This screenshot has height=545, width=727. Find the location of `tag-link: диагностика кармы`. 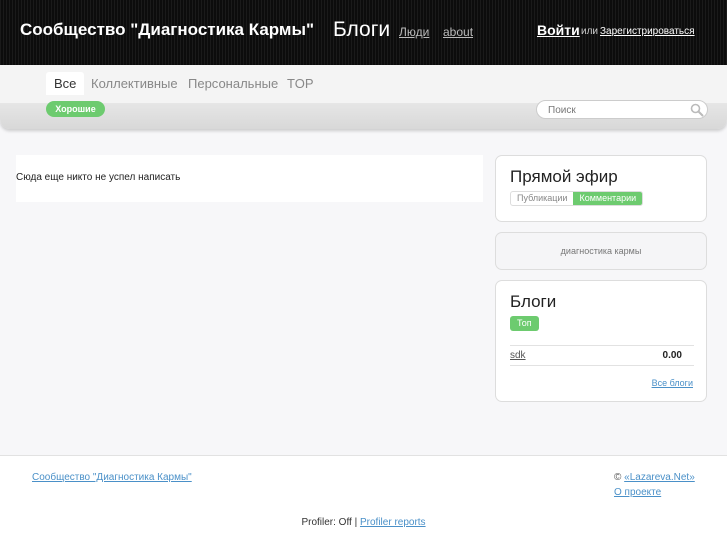

tag-link: диагностика кармы is located at coordinates (601, 251).